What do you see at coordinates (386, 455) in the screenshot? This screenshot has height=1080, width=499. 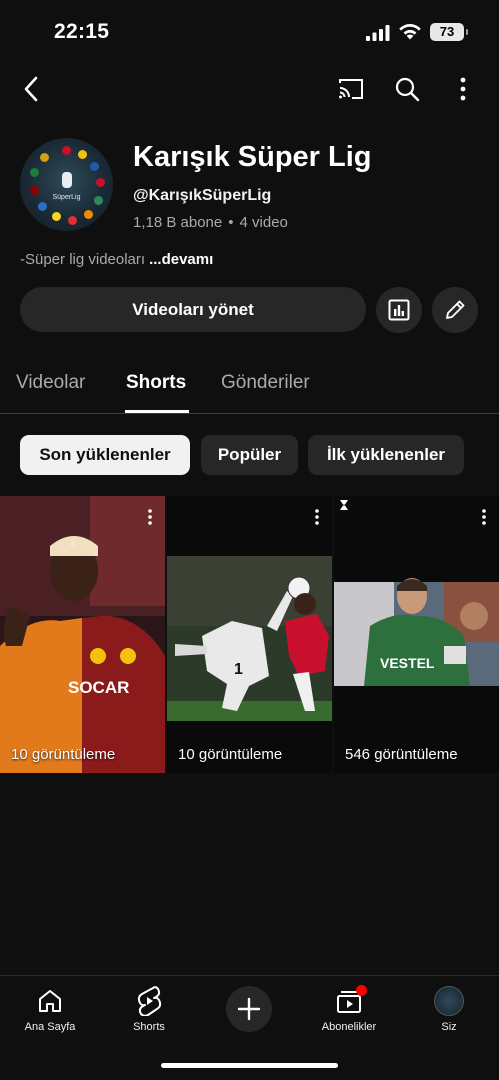 I see `chip-oldest: İlk yüklenenler` at bounding box center [386, 455].